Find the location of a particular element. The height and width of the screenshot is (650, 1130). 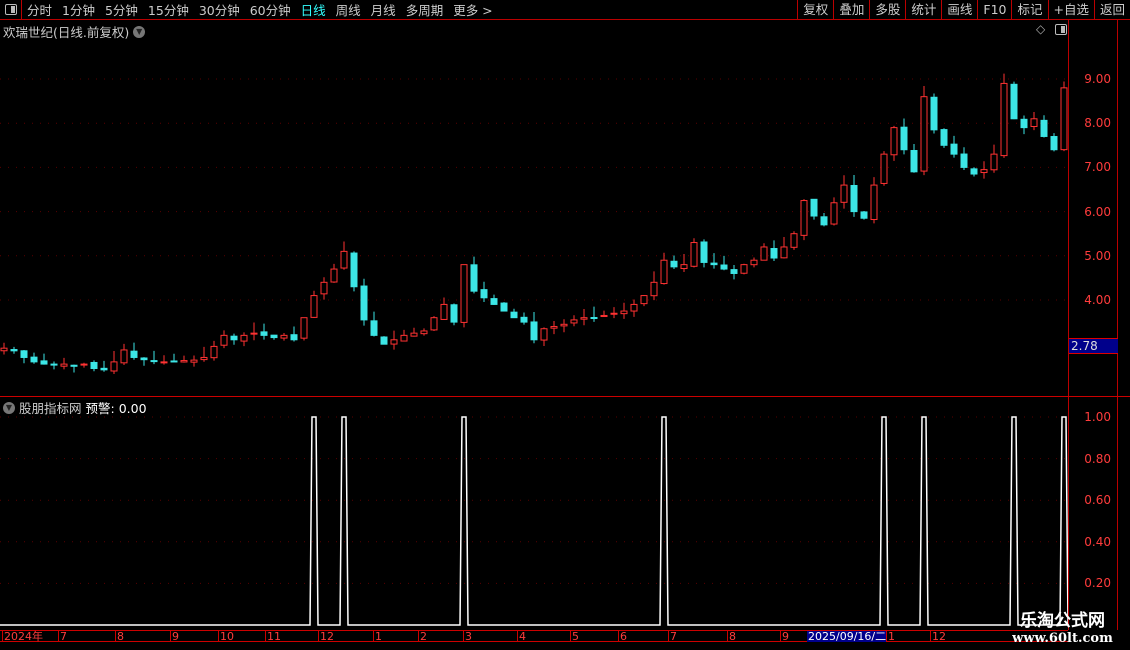

time-tick-label: 2 is located at coordinates (422, 636).